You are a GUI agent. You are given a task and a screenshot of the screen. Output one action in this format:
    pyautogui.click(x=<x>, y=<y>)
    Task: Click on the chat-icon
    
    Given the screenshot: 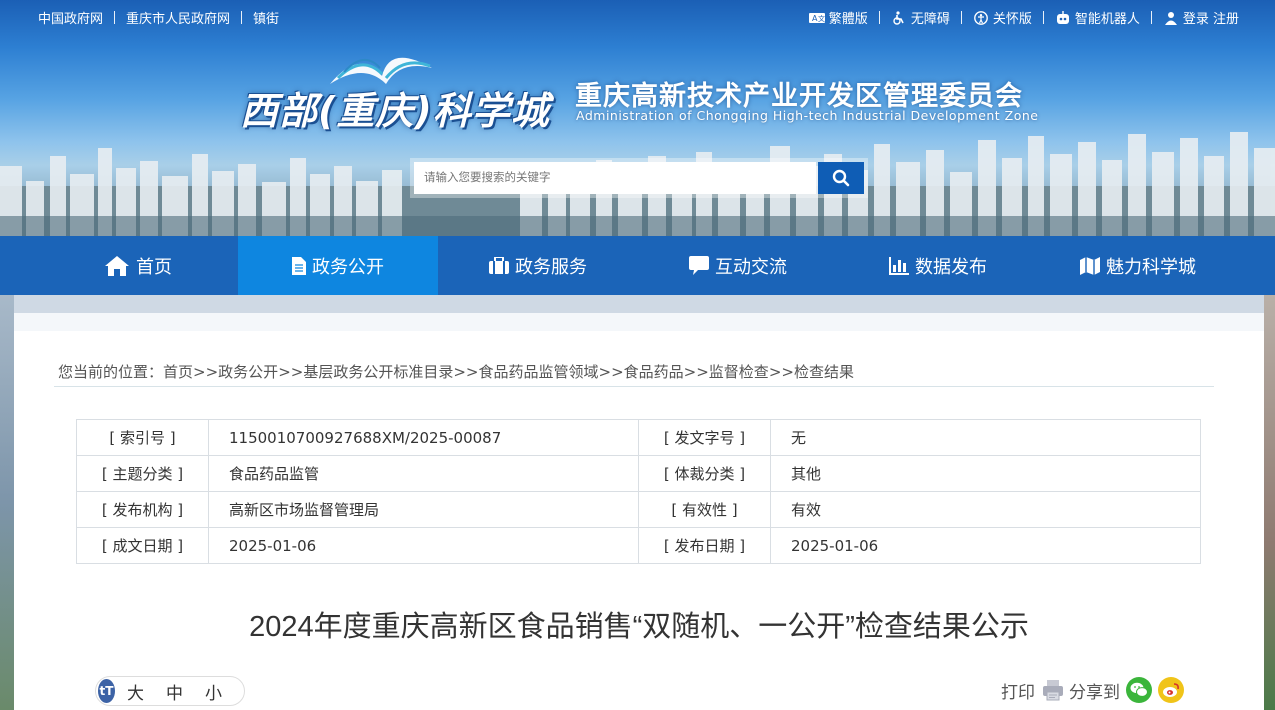 What is the action you would take?
    pyautogui.click(x=699, y=265)
    